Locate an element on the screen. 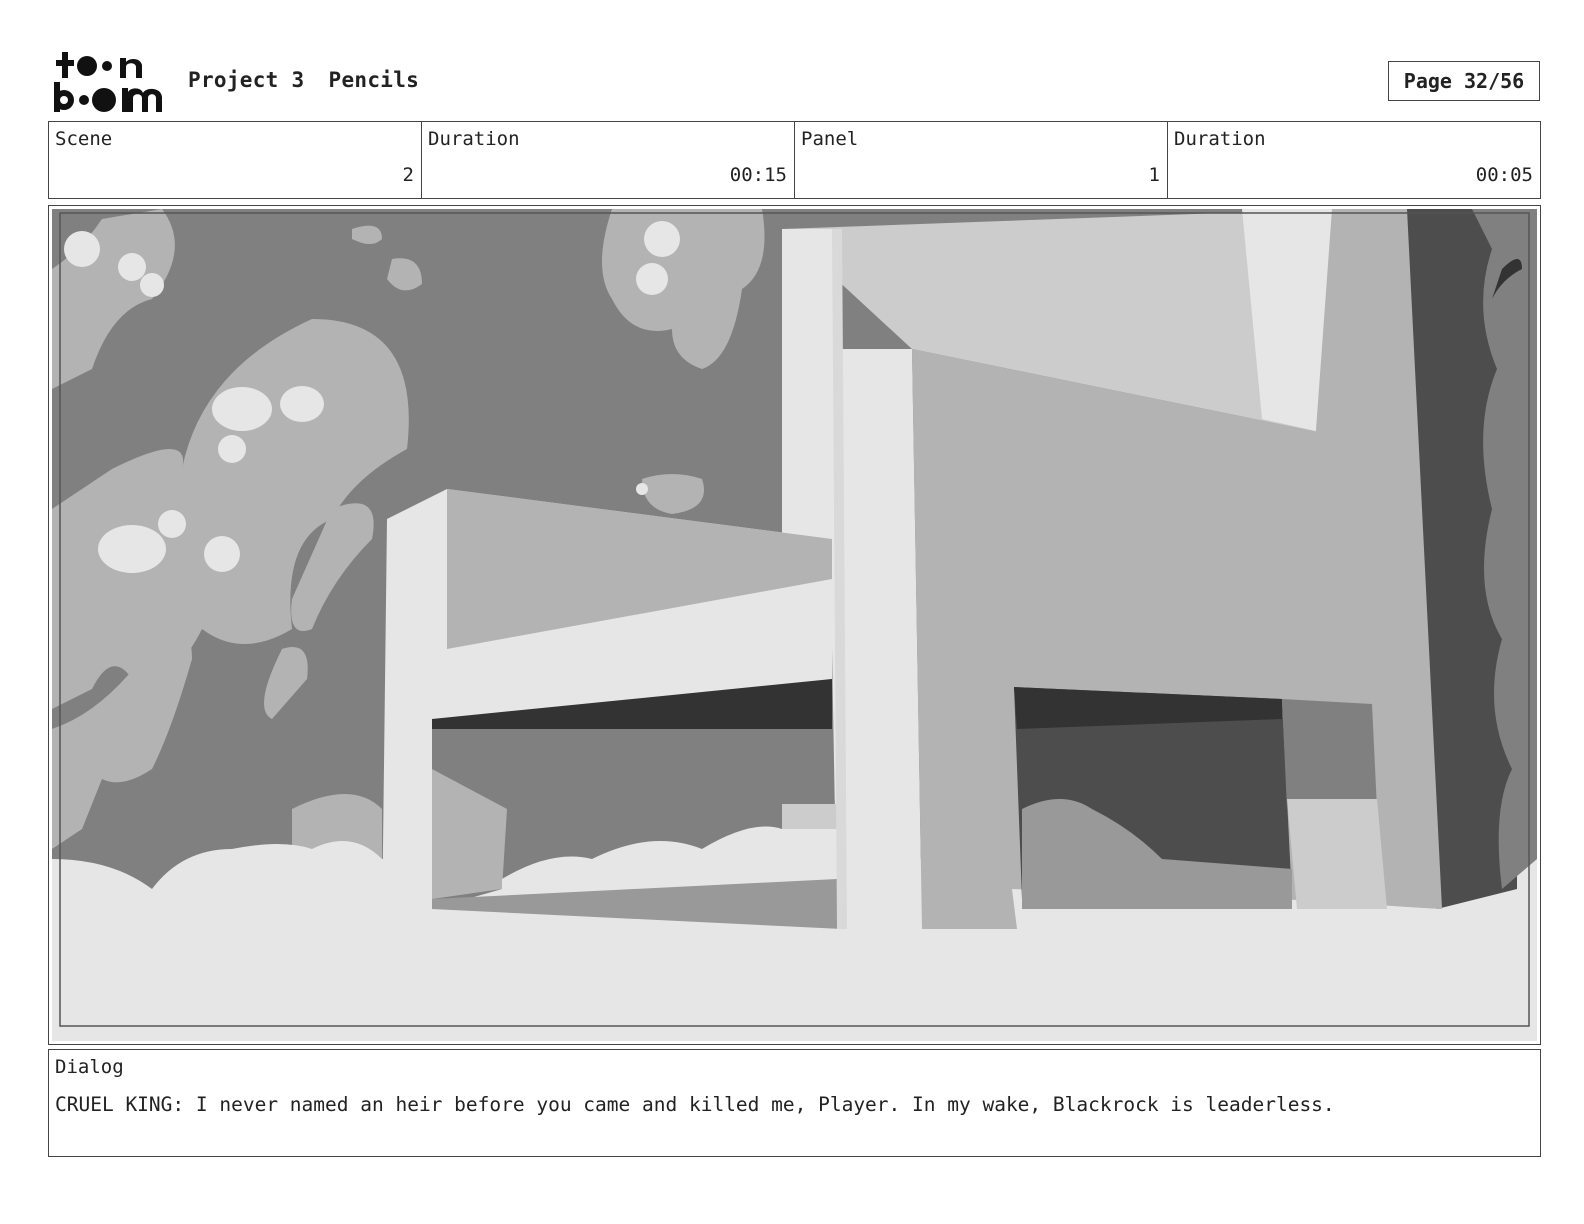 This screenshot has height=1224, width=1584. panel-value: 1 is located at coordinates (1154, 175).